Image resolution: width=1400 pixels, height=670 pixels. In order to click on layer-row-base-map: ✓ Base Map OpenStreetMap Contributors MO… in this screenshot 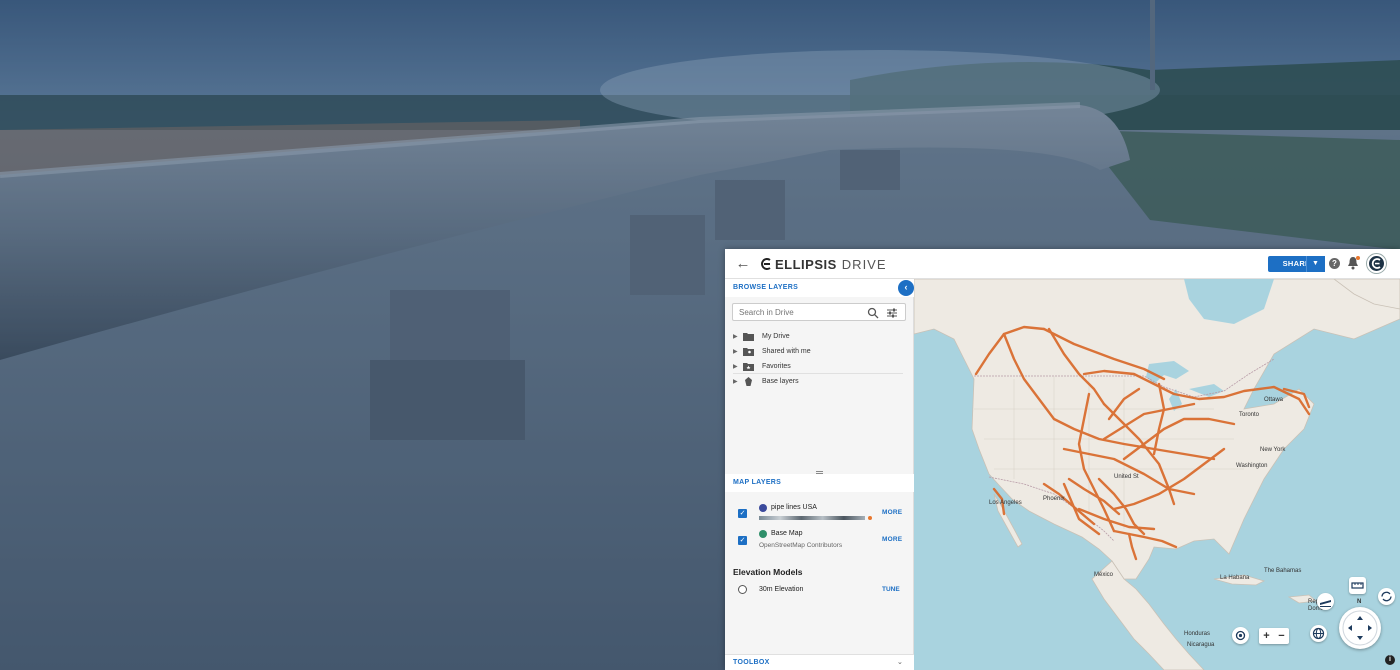, I will do `click(819, 541)`.